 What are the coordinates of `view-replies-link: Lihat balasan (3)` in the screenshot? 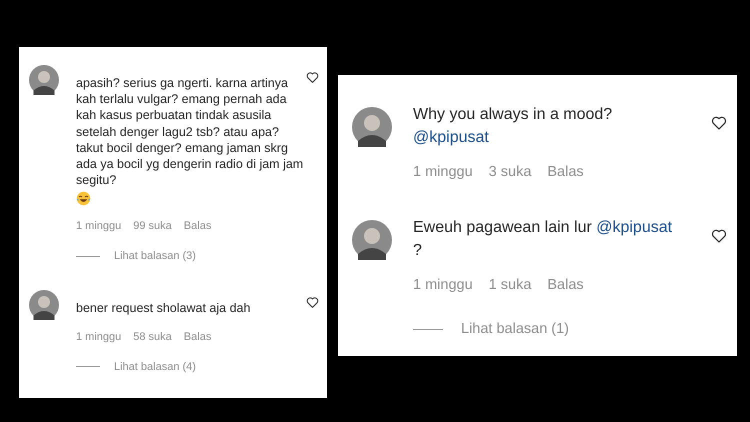 It's located at (155, 256).